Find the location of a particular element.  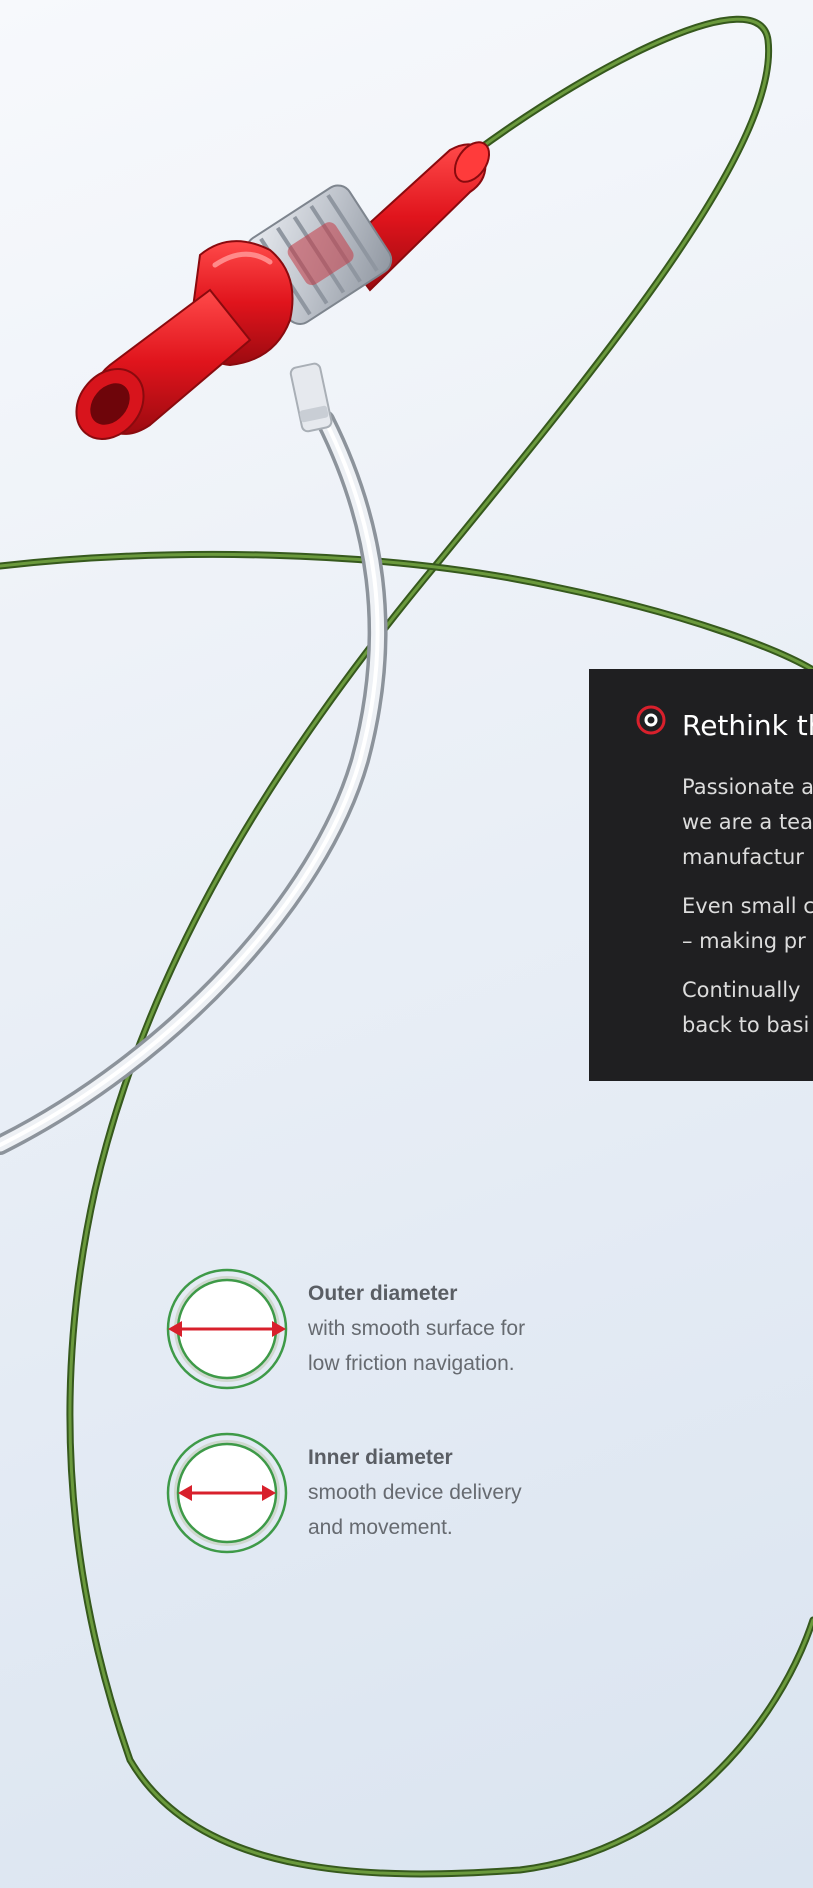

spec-description: with smooth surface for is located at coordinates (417, 1328).